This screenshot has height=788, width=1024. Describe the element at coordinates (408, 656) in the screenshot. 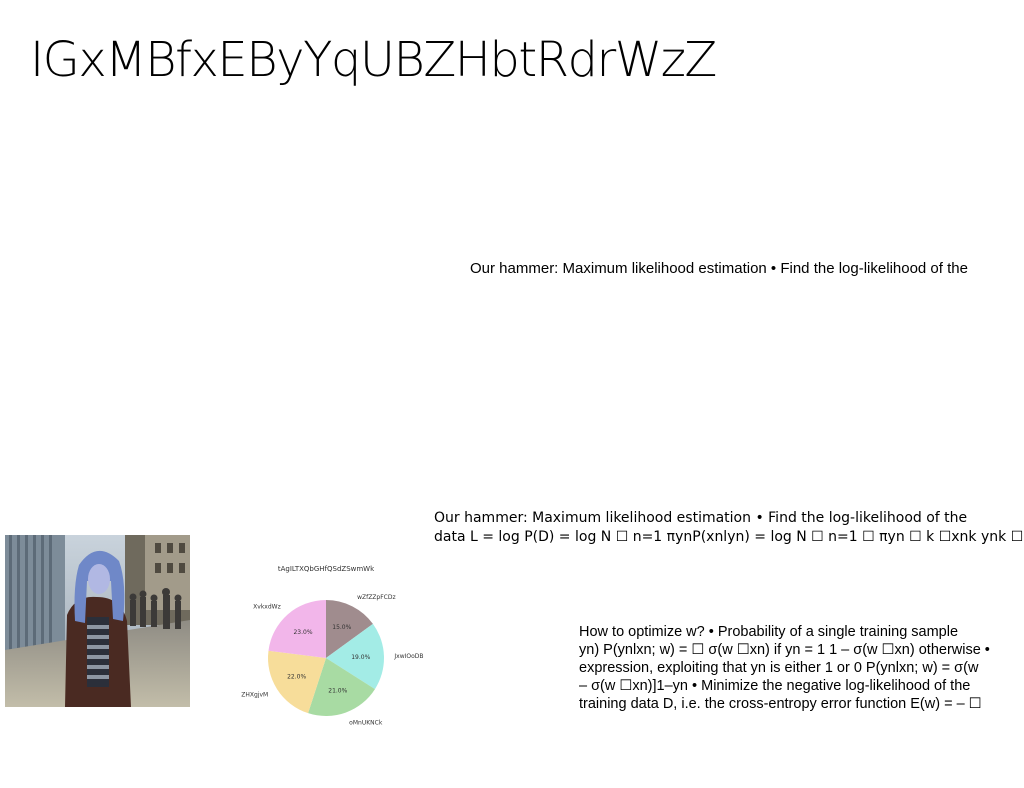

I see `pie-category-label: JxwIOoDB` at that location.